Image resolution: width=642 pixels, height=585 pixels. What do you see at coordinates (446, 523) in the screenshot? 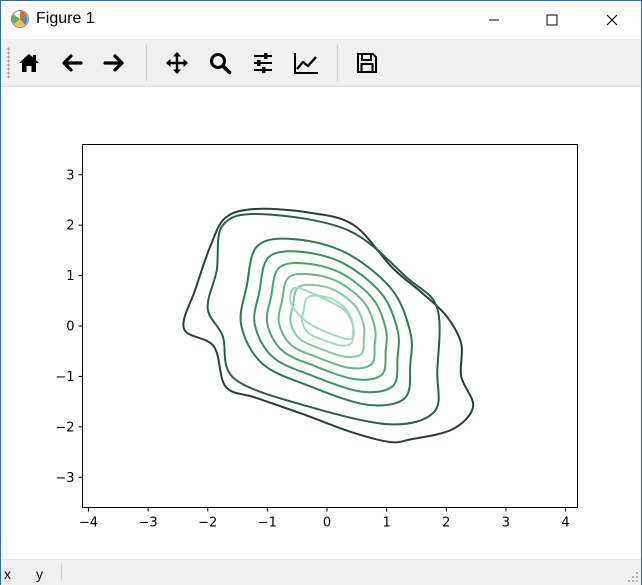
I see `x-tick-label: 2` at bounding box center [446, 523].